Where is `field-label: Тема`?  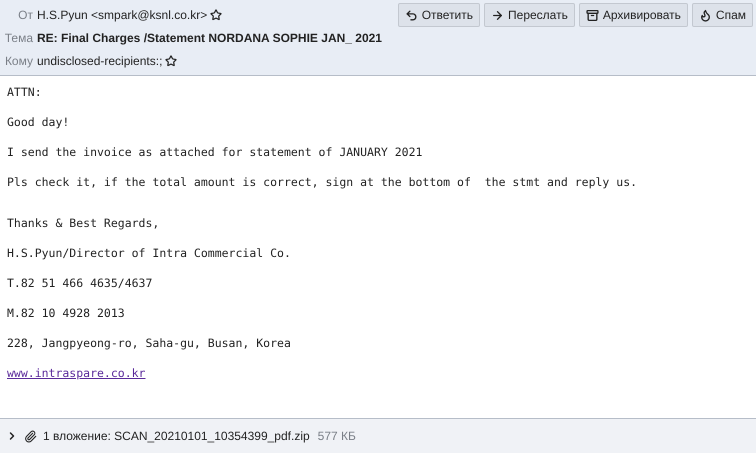 field-label: Тема is located at coordinates (19, 38).